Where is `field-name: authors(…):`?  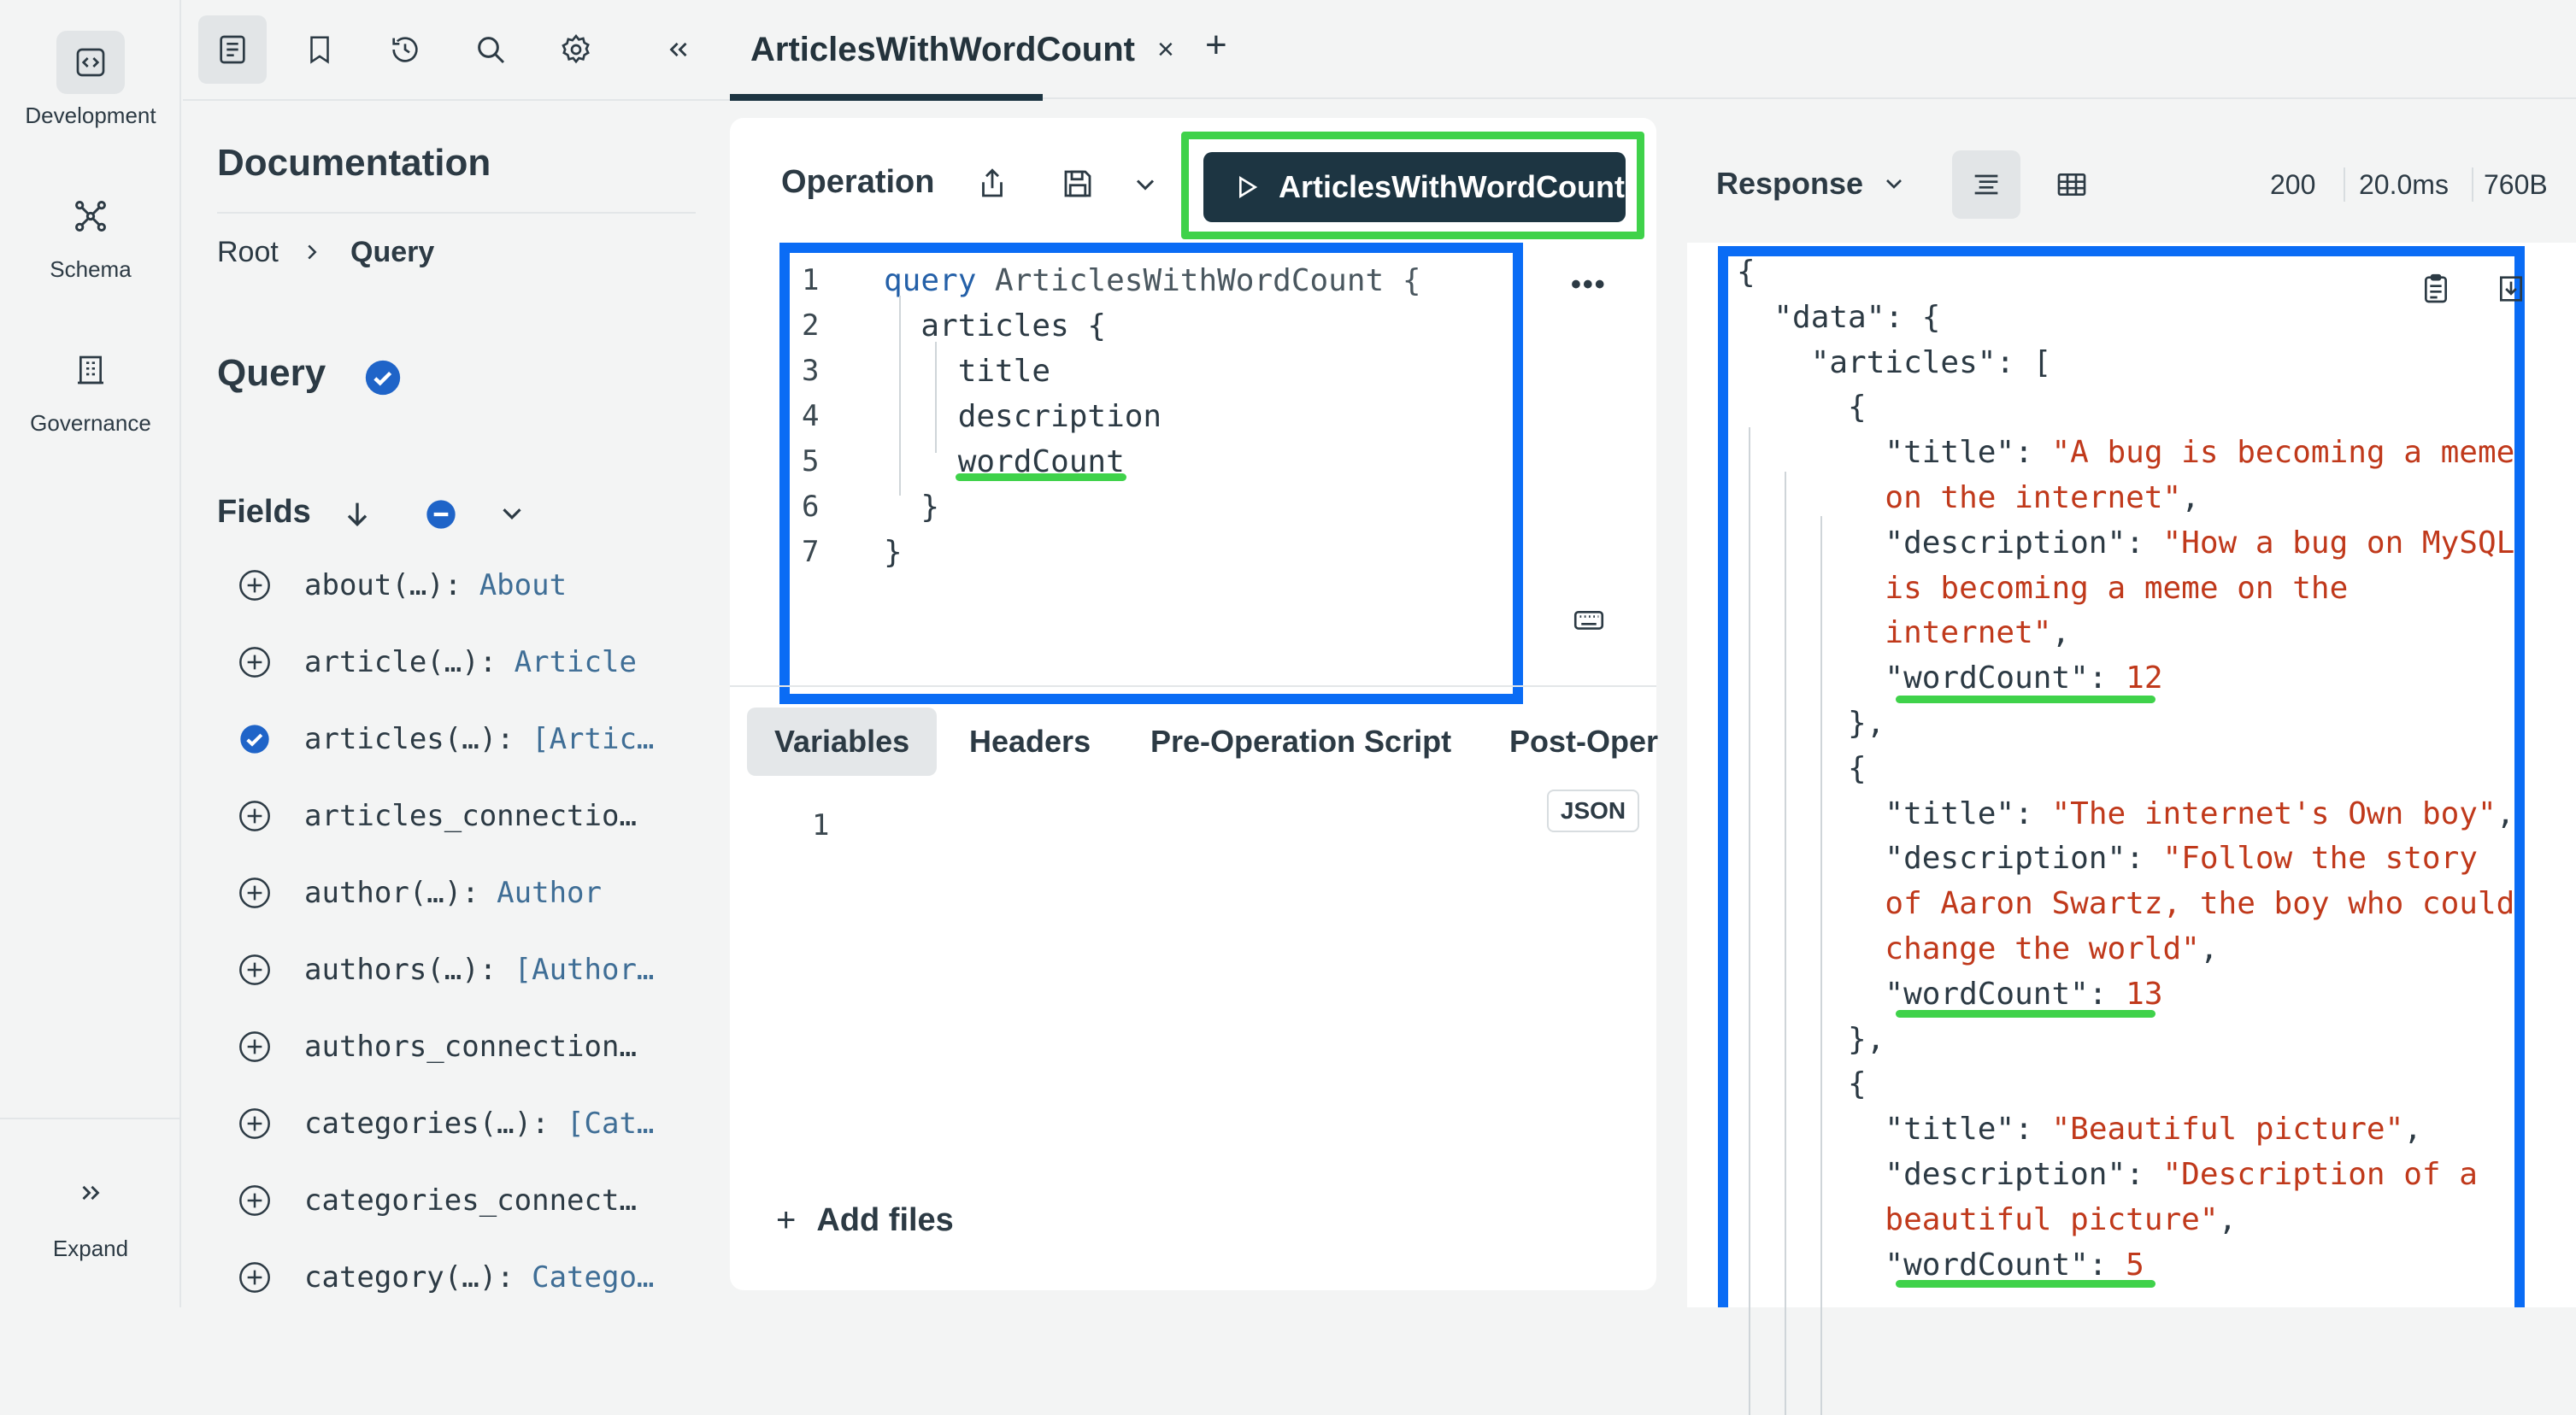 field-name: authors(…): is located at coordinates (409, 970).